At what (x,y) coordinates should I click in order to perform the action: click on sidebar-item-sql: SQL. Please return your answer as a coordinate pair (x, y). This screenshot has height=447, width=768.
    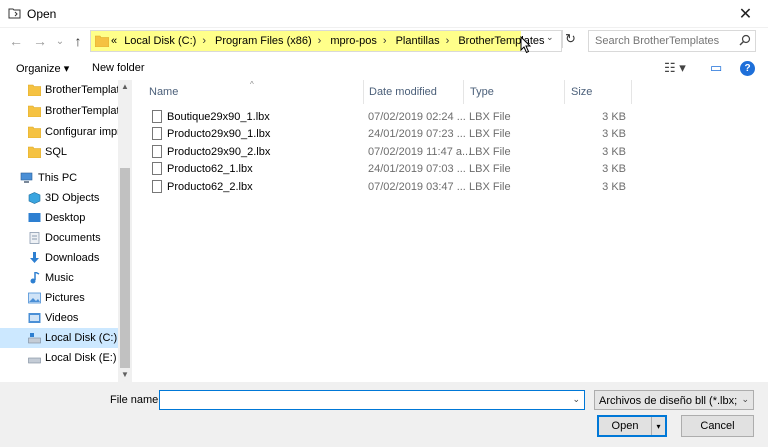
    Looking at the image, I should click on (59, 152).